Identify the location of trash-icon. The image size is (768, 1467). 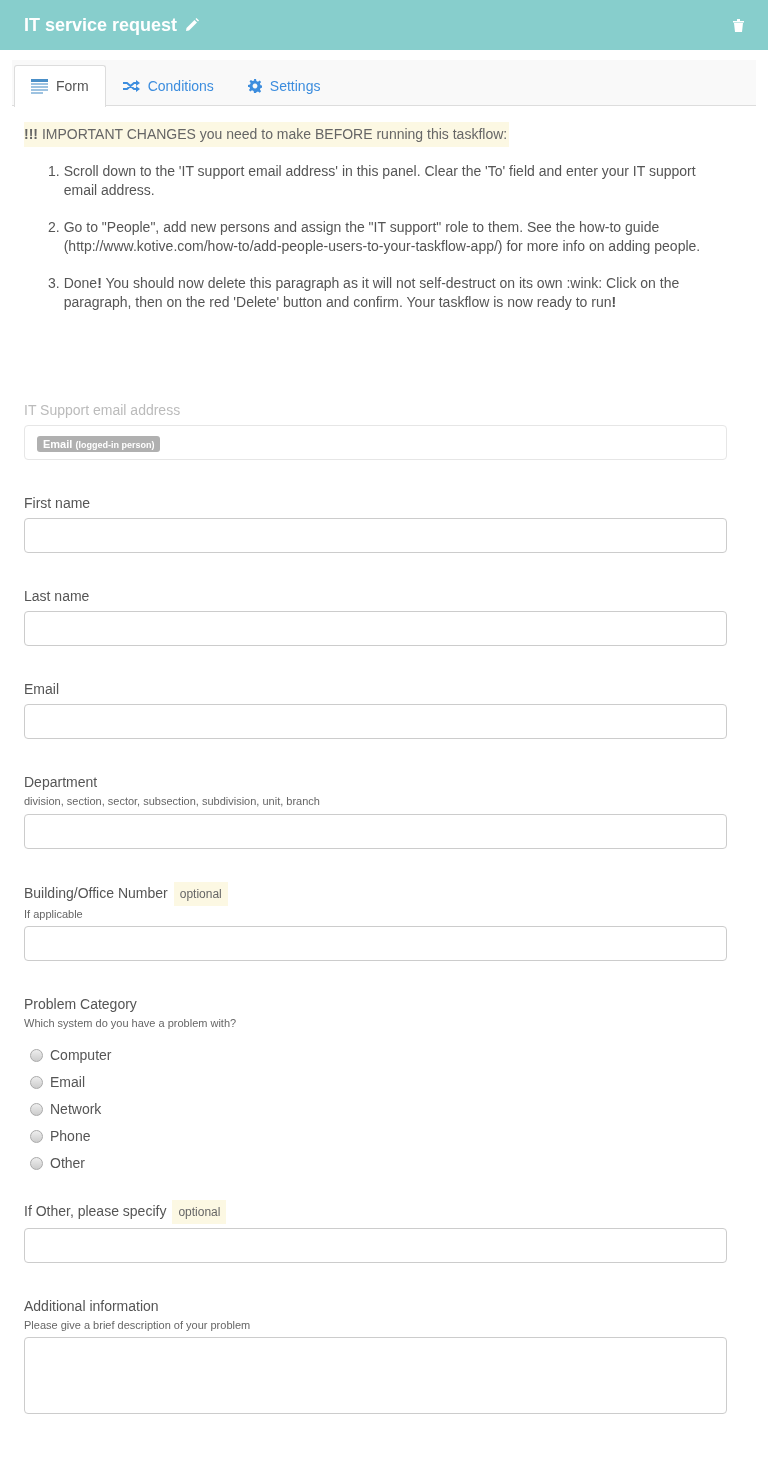
(738, 25).